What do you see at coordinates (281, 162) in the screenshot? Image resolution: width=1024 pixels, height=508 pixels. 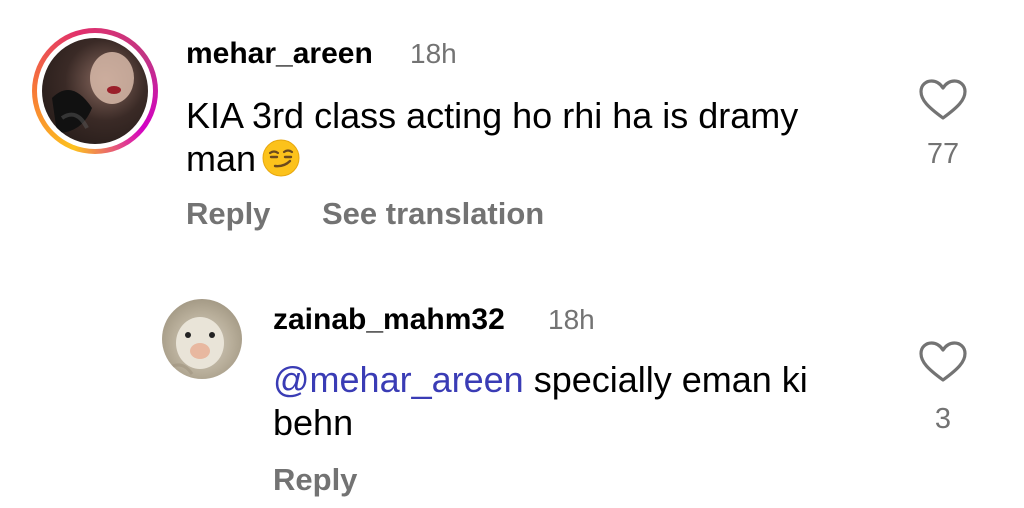 I see `smirking-face-icon` at bounding box center [281, 162].